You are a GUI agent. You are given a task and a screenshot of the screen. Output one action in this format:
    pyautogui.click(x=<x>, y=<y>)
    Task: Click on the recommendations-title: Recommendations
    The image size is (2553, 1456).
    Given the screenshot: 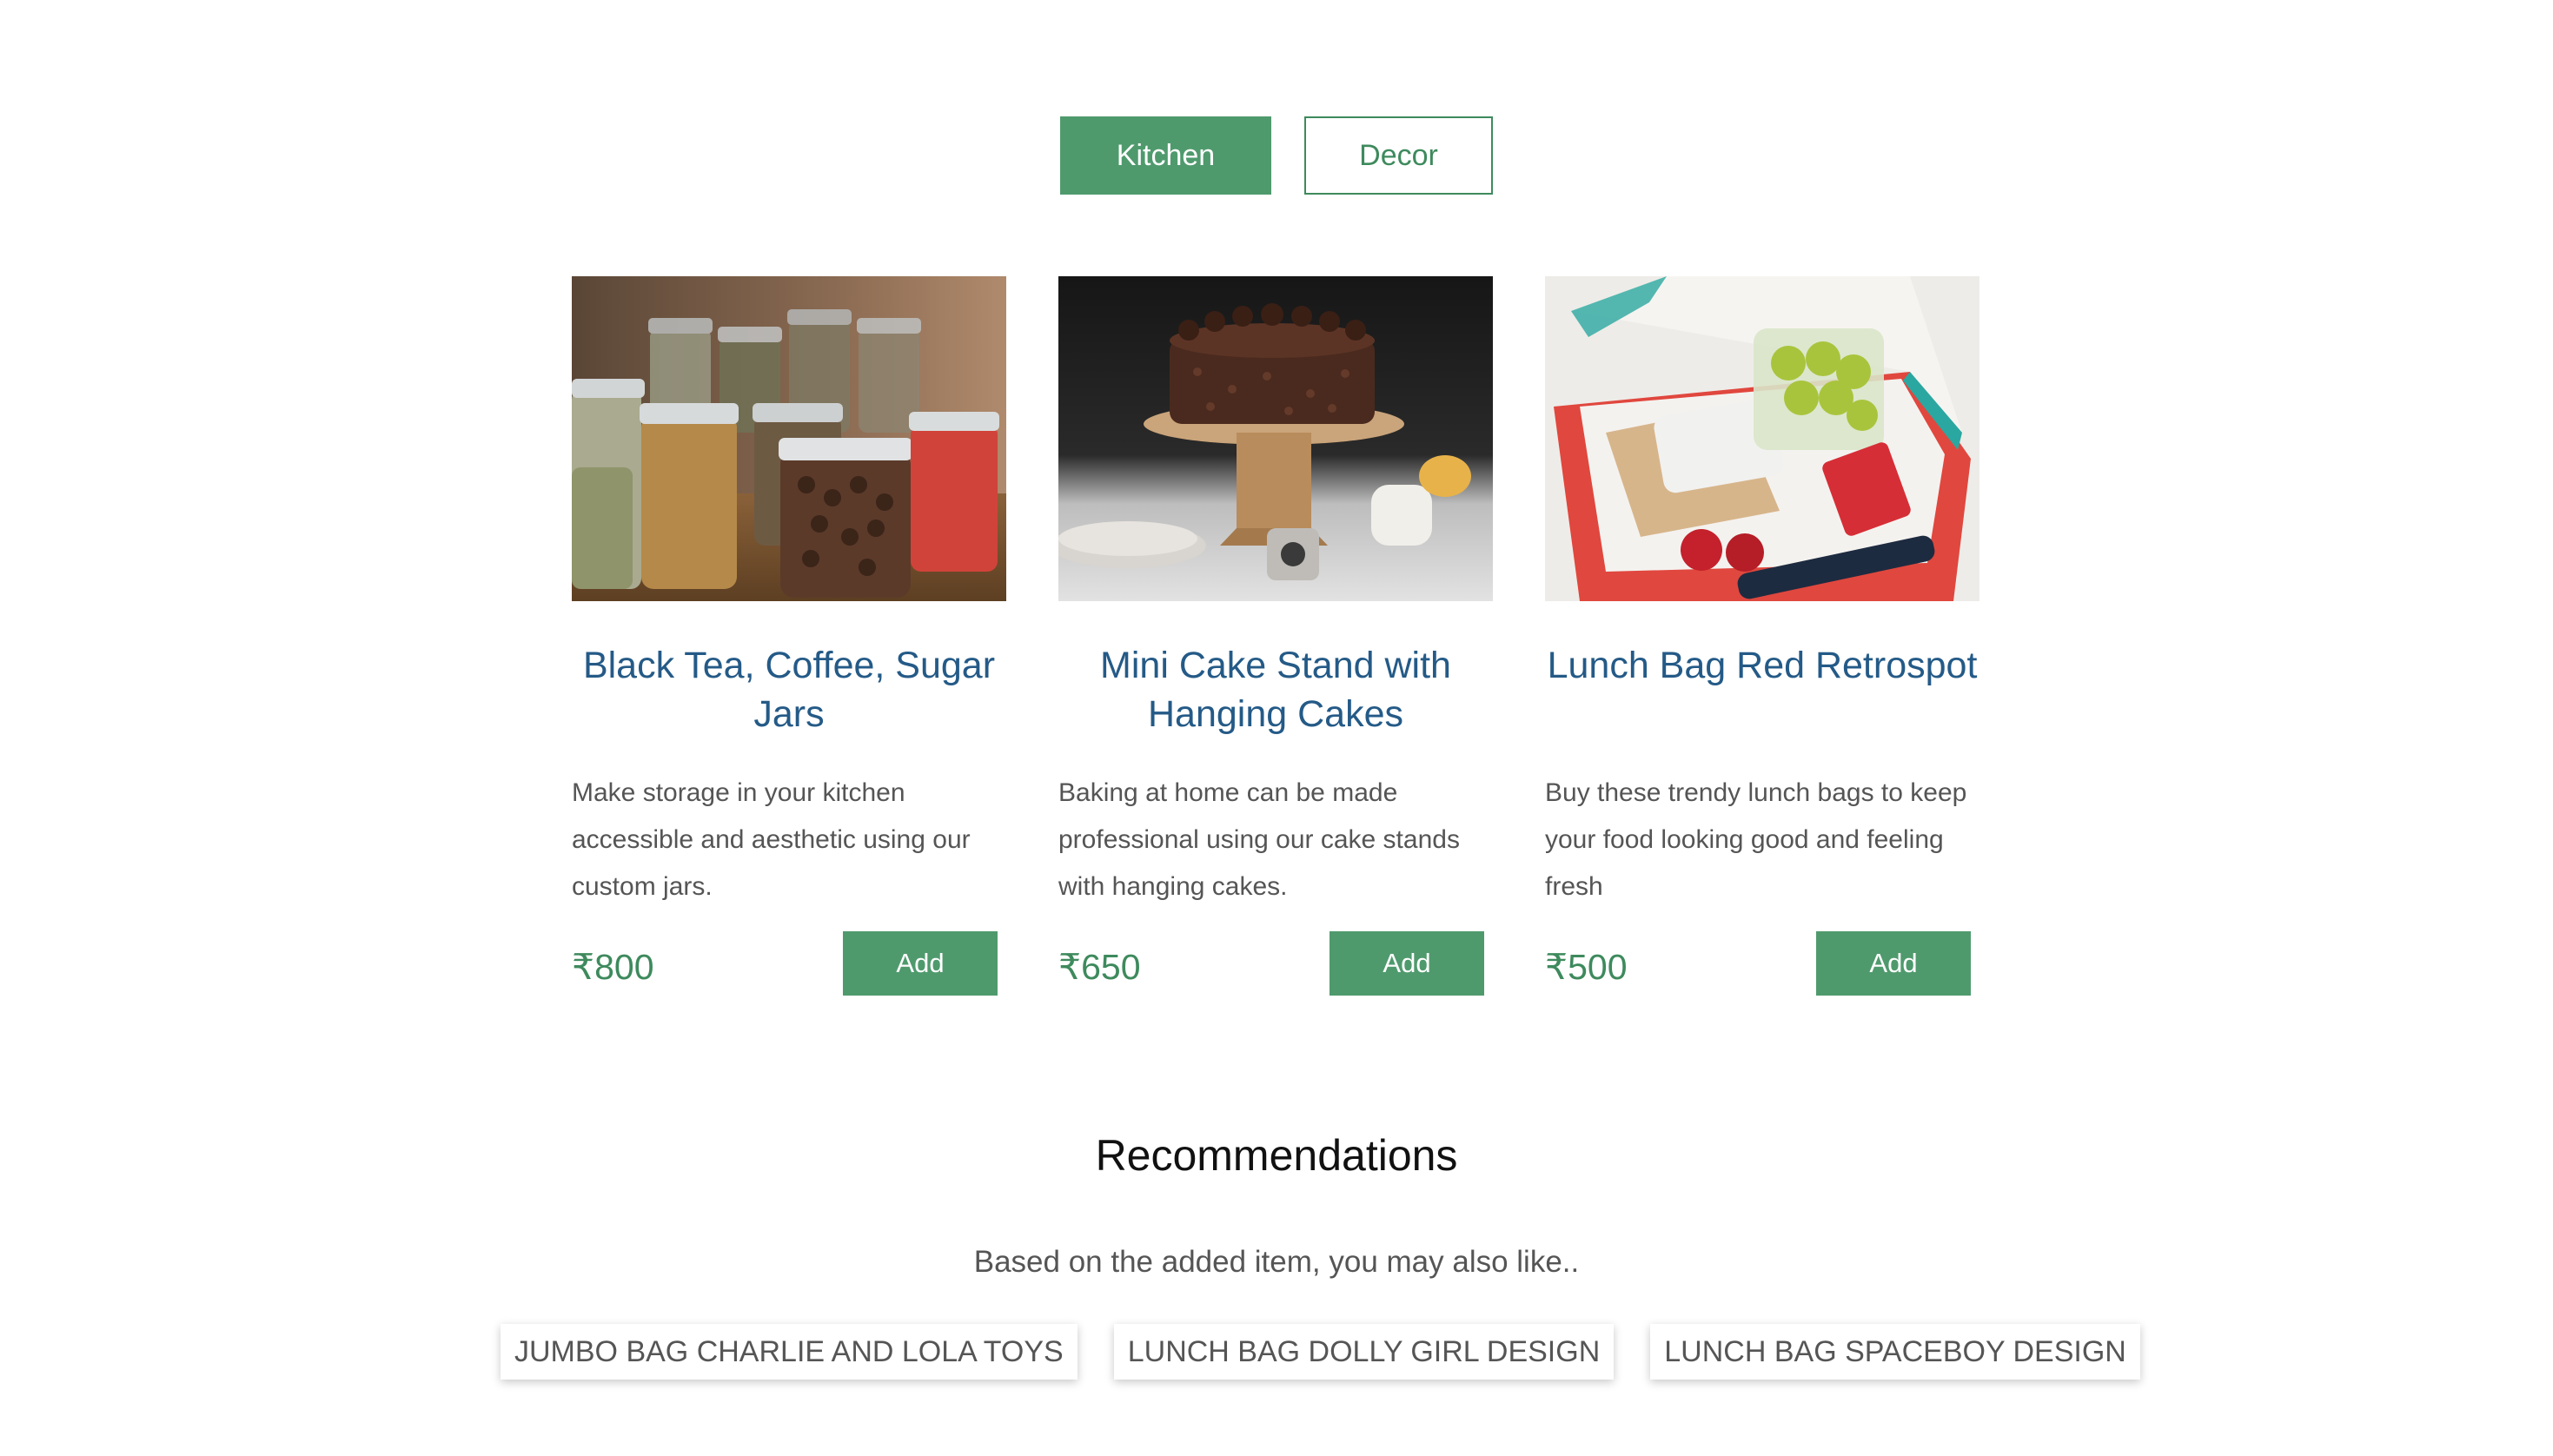 What is the action you would take?
    pyautogui.click(x=1276, y=1155)
    